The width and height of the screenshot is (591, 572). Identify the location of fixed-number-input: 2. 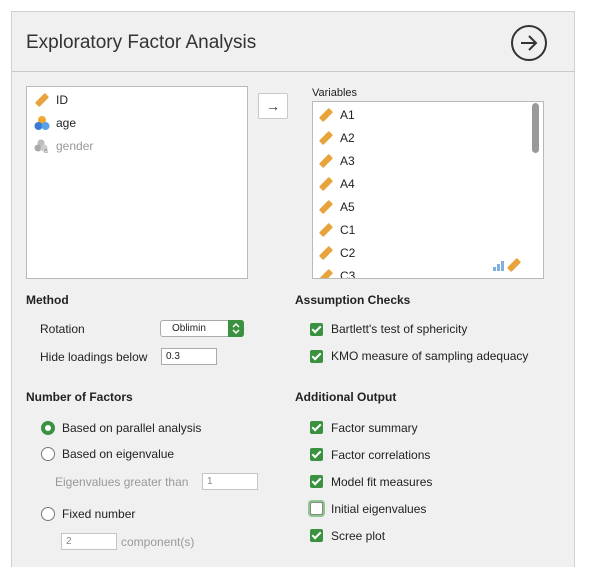
(89, 541).